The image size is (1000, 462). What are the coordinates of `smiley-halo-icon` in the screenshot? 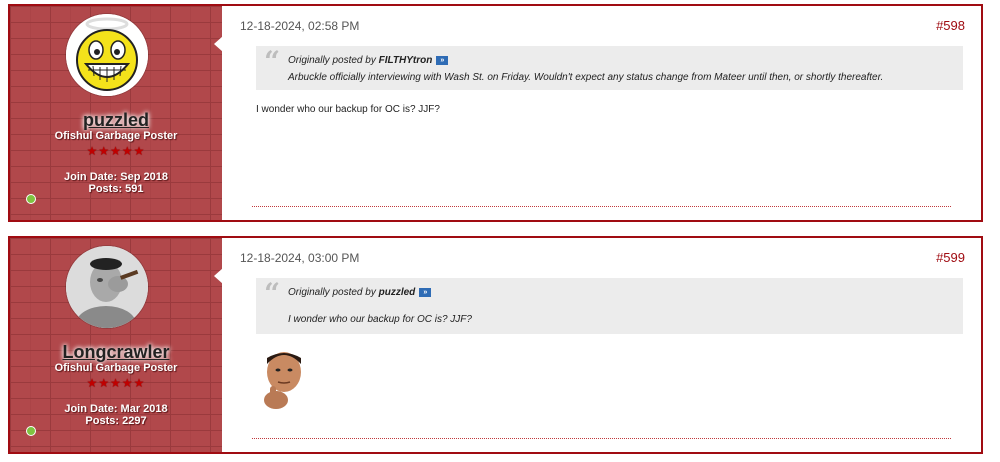 It's located at (107, 55).